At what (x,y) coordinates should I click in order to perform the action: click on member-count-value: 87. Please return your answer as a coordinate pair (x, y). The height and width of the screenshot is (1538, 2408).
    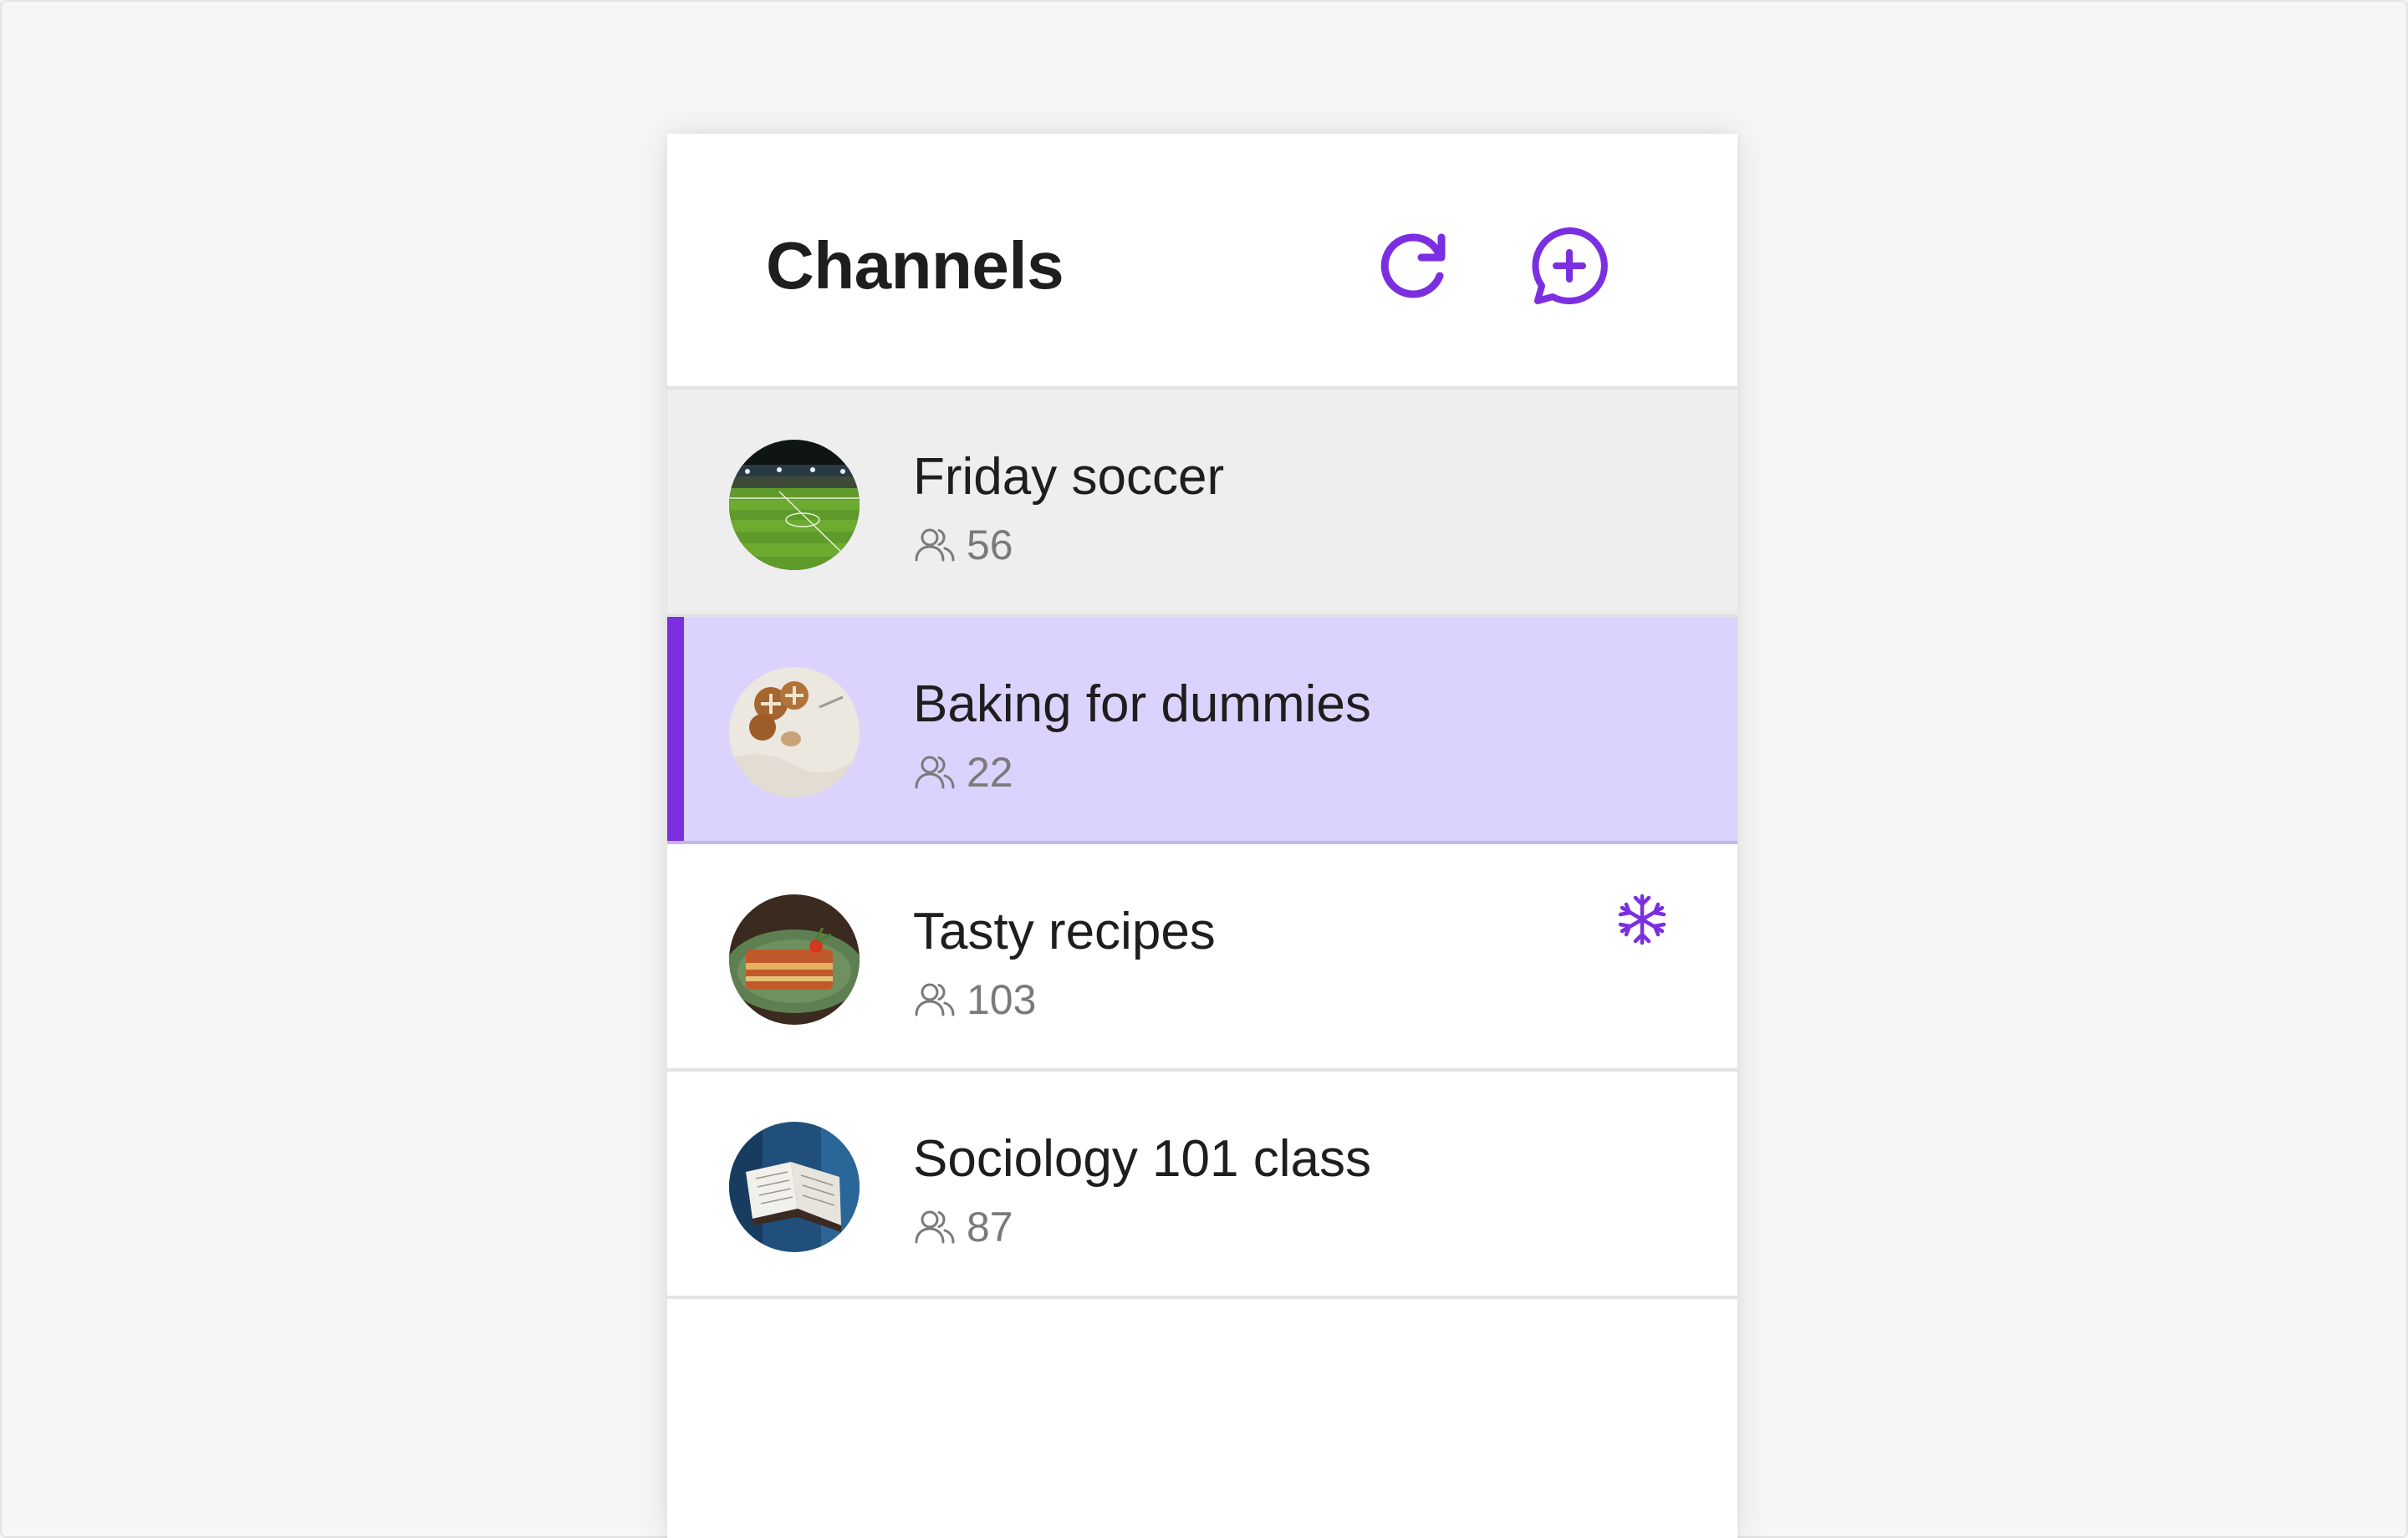
    Looking at the image, I should click on (990, 1227).